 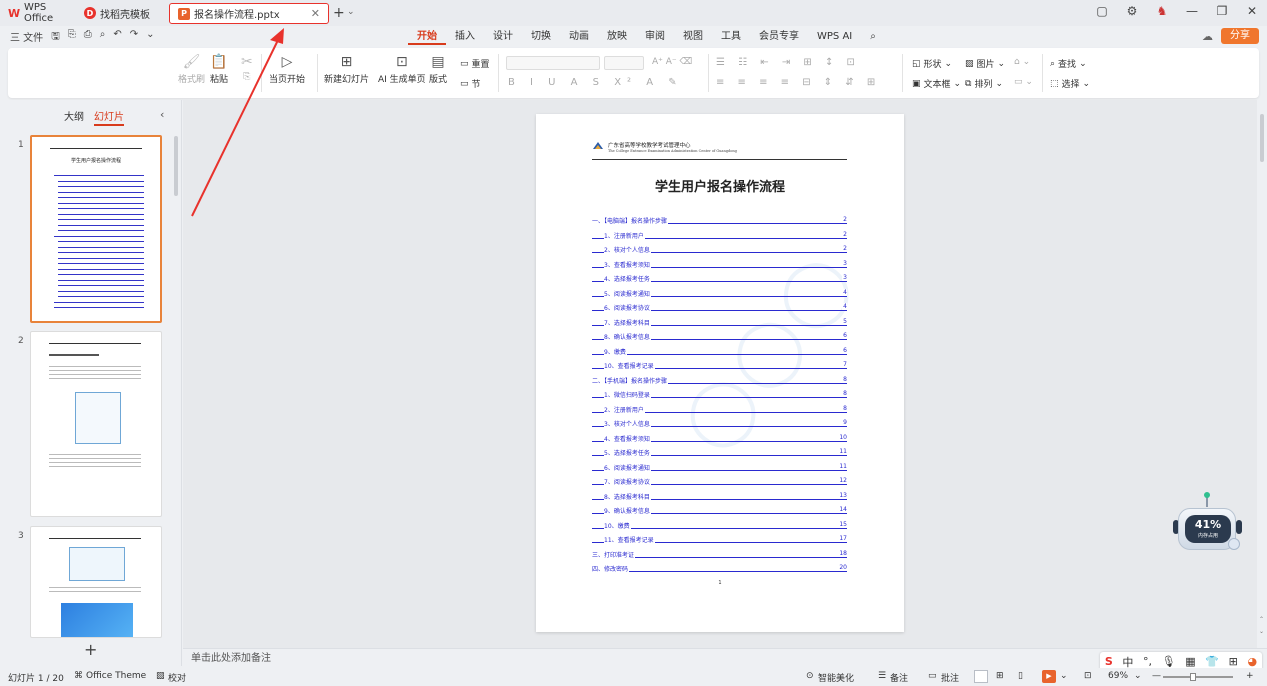 I want to click on keyboard-icon: ▦, so click(x=1190, y=661).